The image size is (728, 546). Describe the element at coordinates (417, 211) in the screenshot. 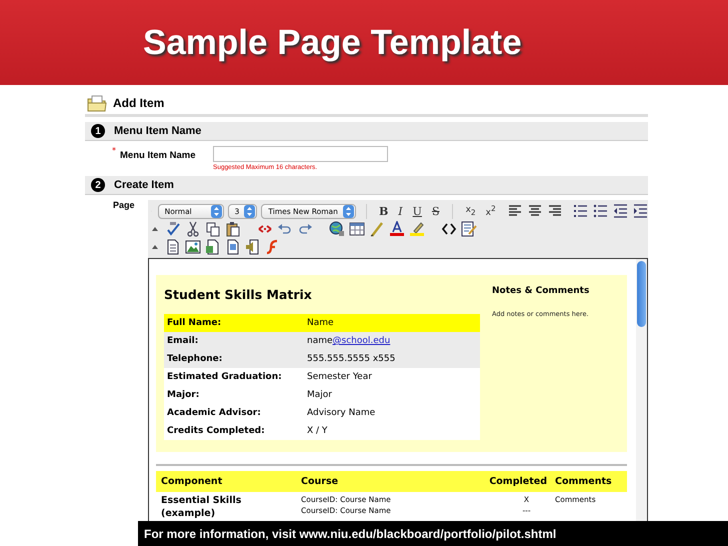

I see `format-button: U` at that location.